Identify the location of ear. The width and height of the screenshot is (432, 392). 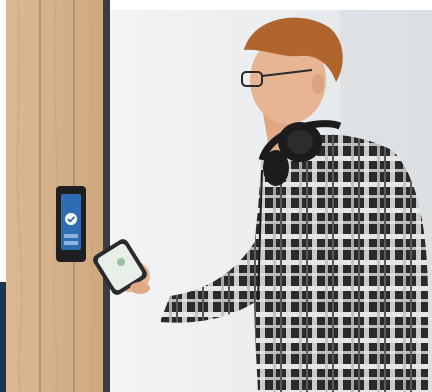
(318, 84).